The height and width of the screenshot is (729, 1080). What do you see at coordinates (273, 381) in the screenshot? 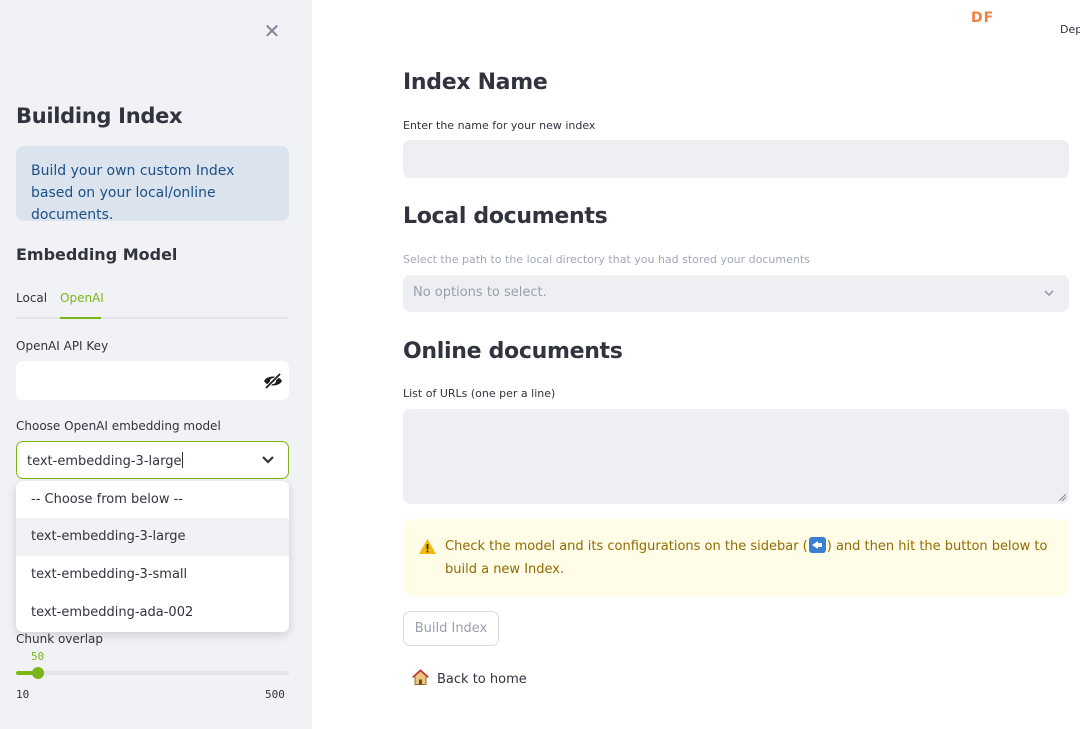
I see `eye-slash-icon` at bounding box center [273, 381].